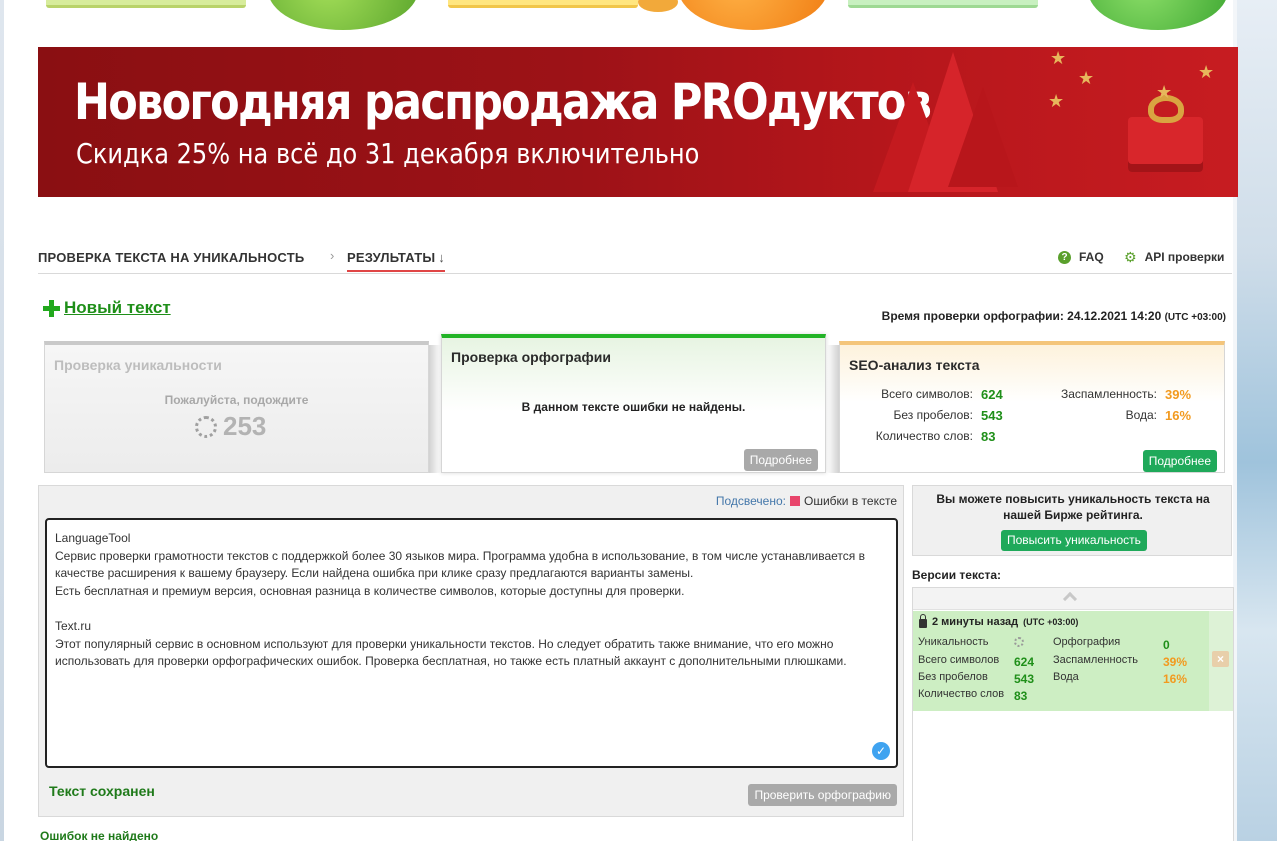 The image size is (1277, 841). I want to click on versions-scroll-up, so click(1073, 599).